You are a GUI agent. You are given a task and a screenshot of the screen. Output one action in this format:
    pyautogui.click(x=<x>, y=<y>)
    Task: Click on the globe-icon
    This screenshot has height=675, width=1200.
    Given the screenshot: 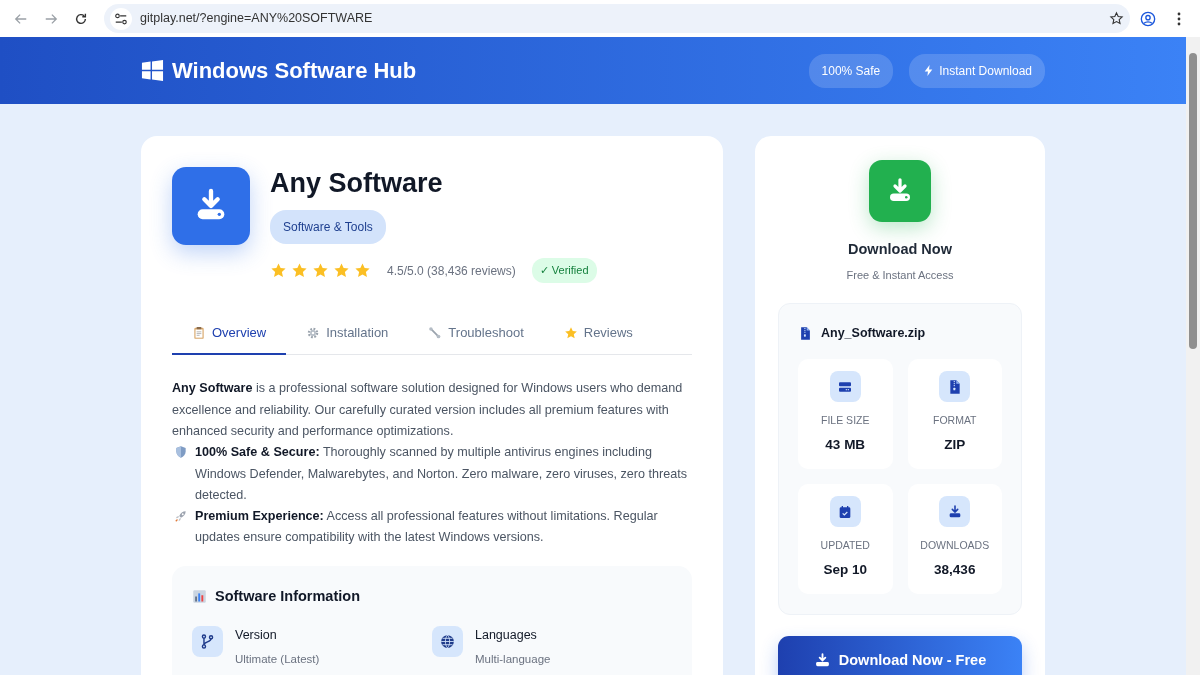 What is the action you would take?
    pyautogui.click(x=447, y=641)
    